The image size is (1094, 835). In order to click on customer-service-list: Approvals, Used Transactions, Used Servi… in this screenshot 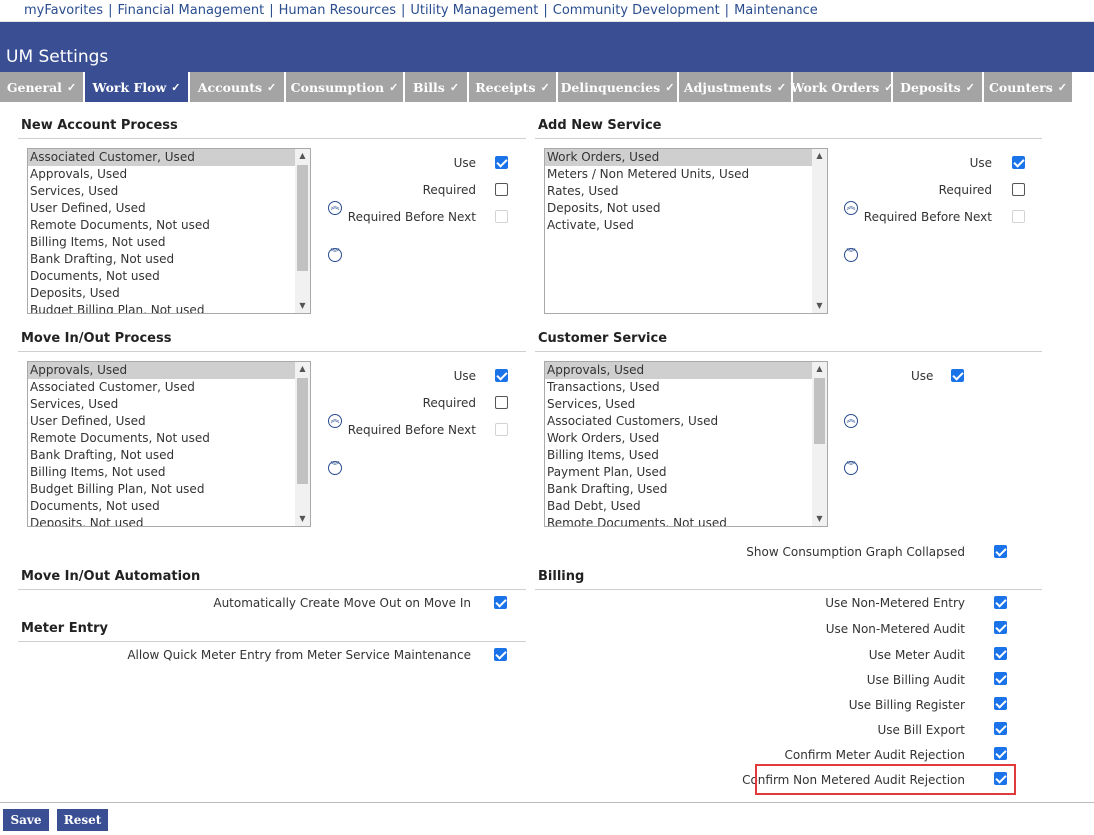, I will do `click(686, 444)`.